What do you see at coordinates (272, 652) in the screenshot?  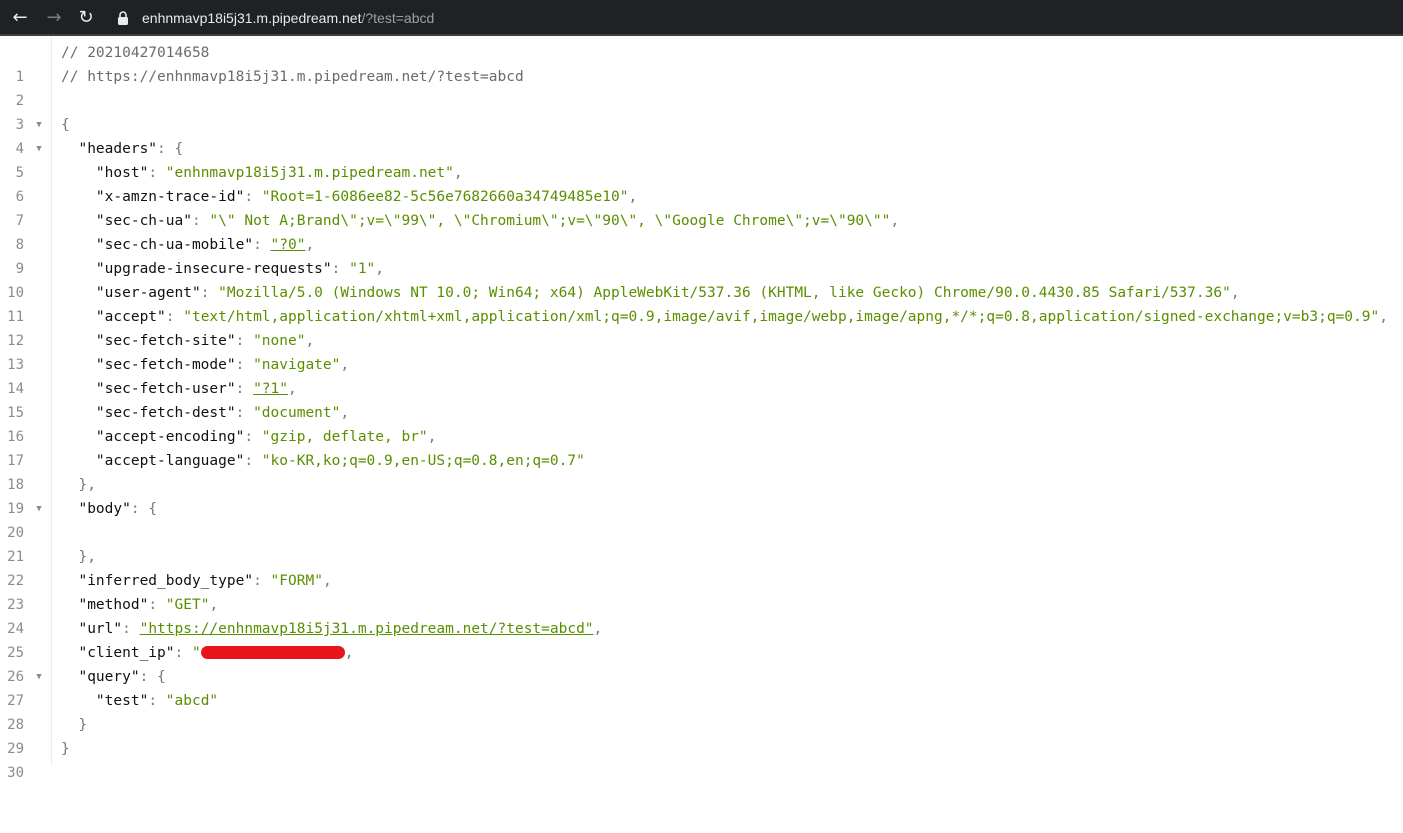 I see `redaction-mark` at bounding box center [272, 652].